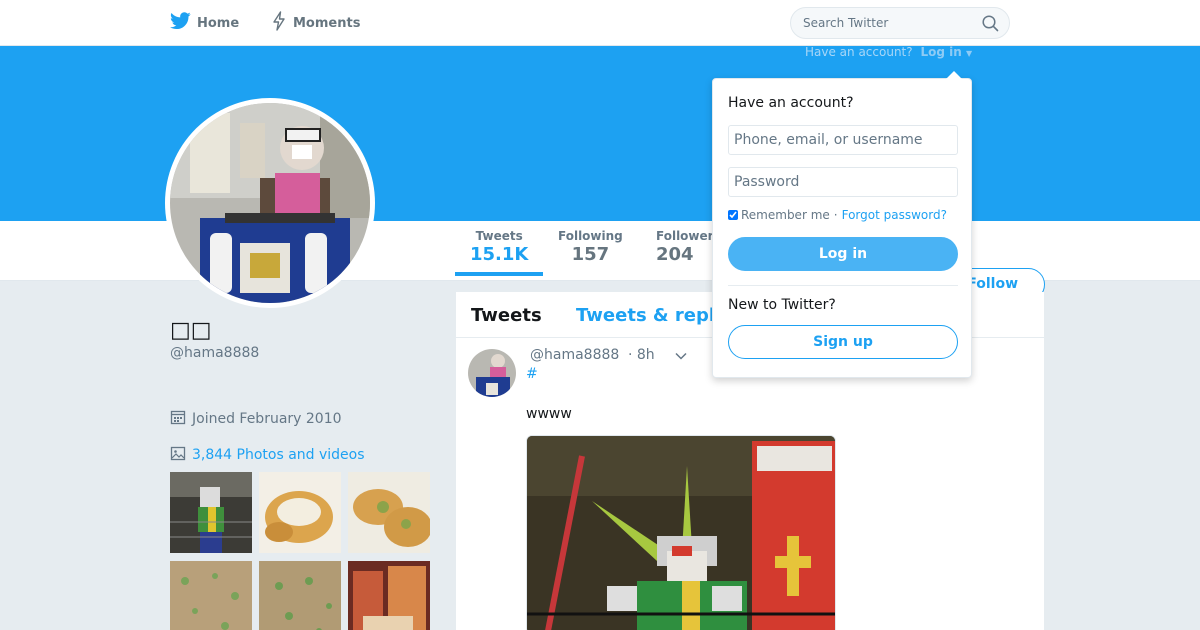 The image size is (1200, 630). I want to click on stat-value: 204, so click(675, 254).